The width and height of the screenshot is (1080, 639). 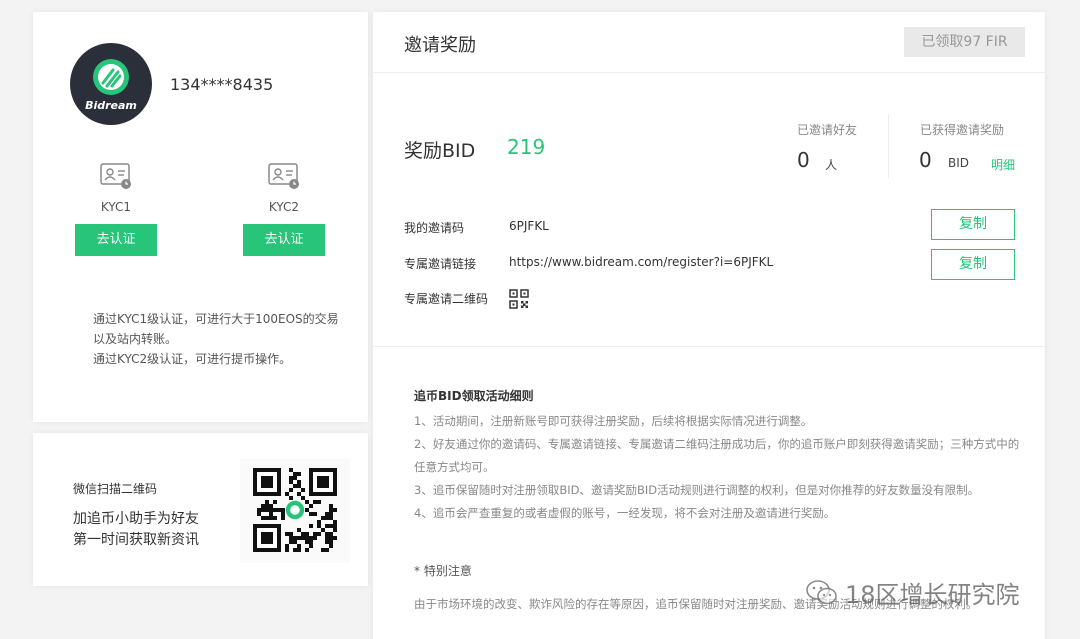 What do you see at coordinates (526, 147) in the screenshot?
I see `reward-bid-value: 219` at bounding box center [526, 147].